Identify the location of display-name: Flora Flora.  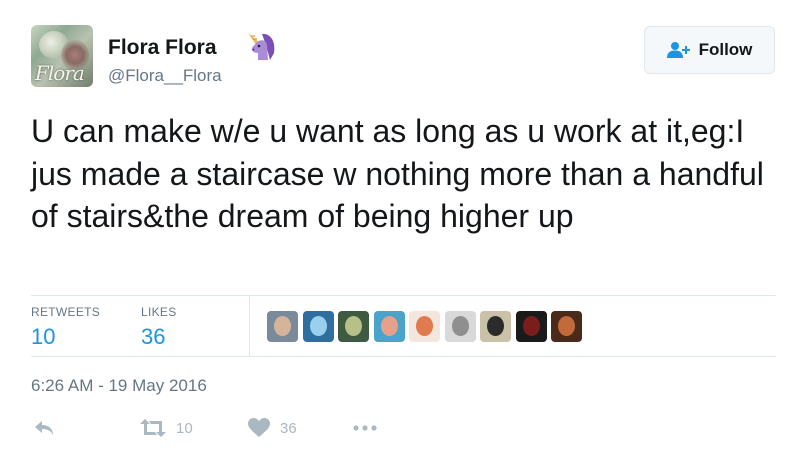
(162, 48).